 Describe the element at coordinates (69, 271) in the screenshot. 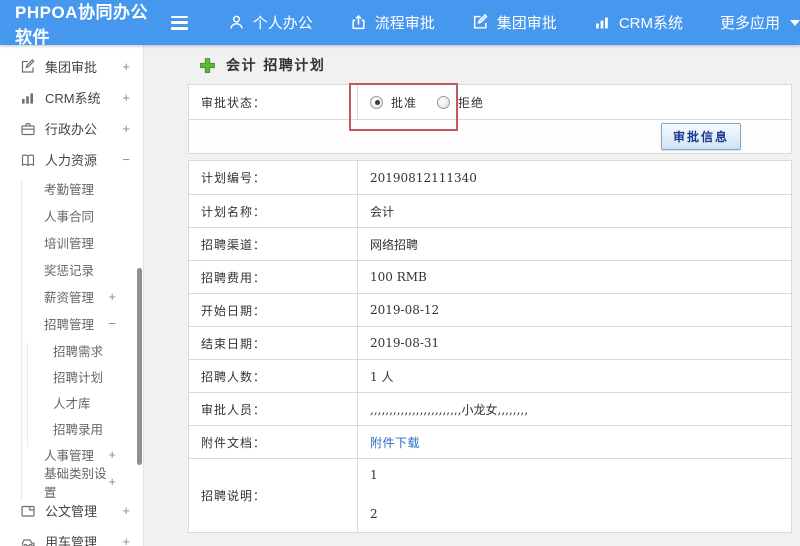

I see `sidebar-item-label: 奖惩记录` at that location.